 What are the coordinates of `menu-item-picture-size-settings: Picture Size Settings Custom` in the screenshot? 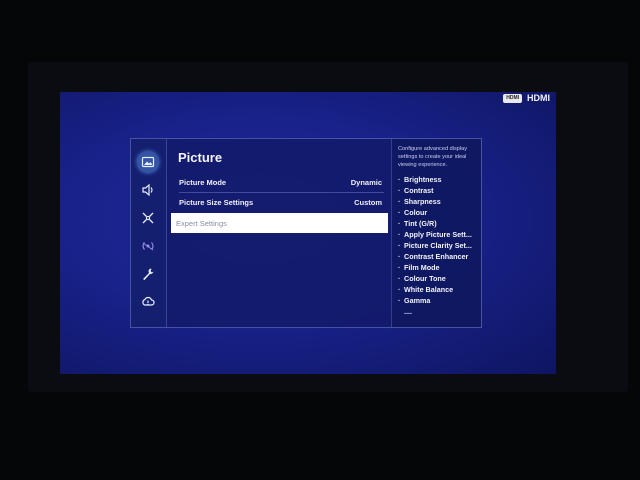 It's located at (281, 202).